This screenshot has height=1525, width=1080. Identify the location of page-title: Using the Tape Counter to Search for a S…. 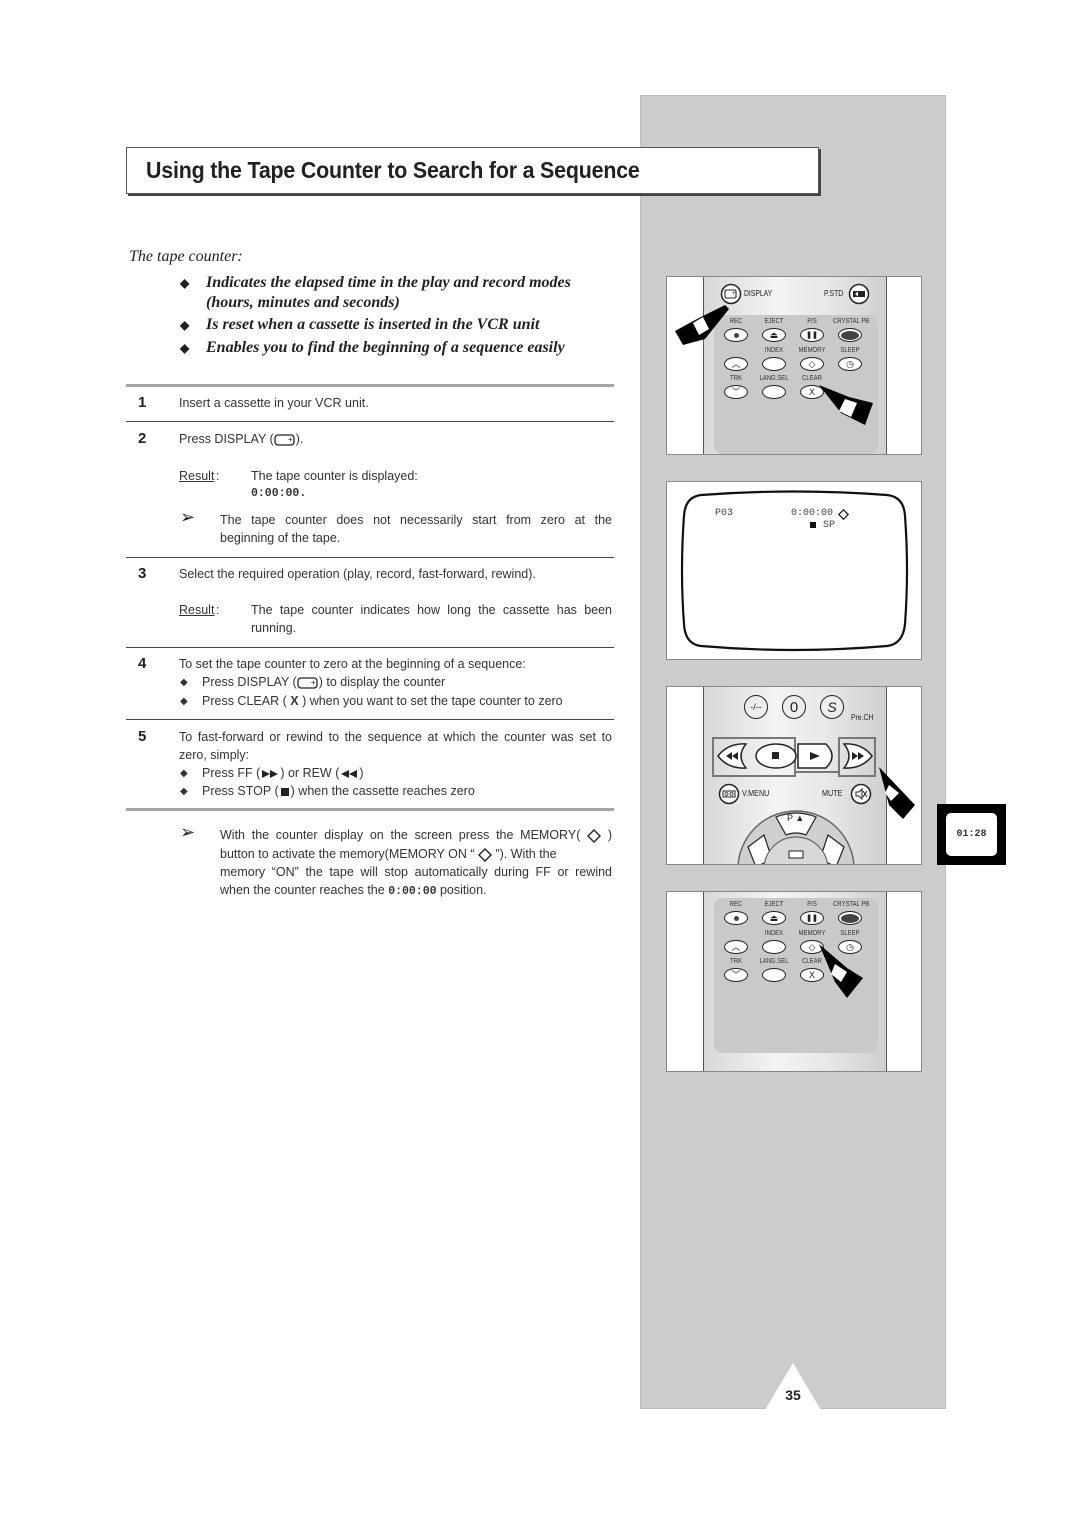
(393, 170).